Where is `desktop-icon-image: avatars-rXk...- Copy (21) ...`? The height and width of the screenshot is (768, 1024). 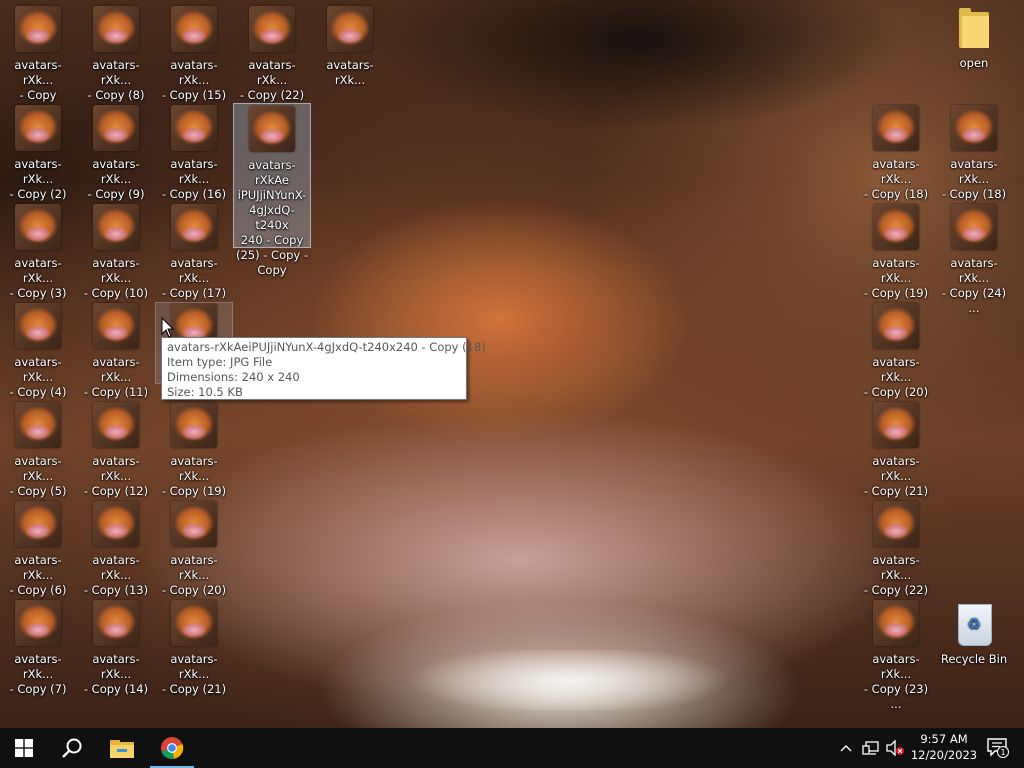 desktop-icon-image: avatars-rXk...- Copy (21) ... is located at coordinates (896, 458).